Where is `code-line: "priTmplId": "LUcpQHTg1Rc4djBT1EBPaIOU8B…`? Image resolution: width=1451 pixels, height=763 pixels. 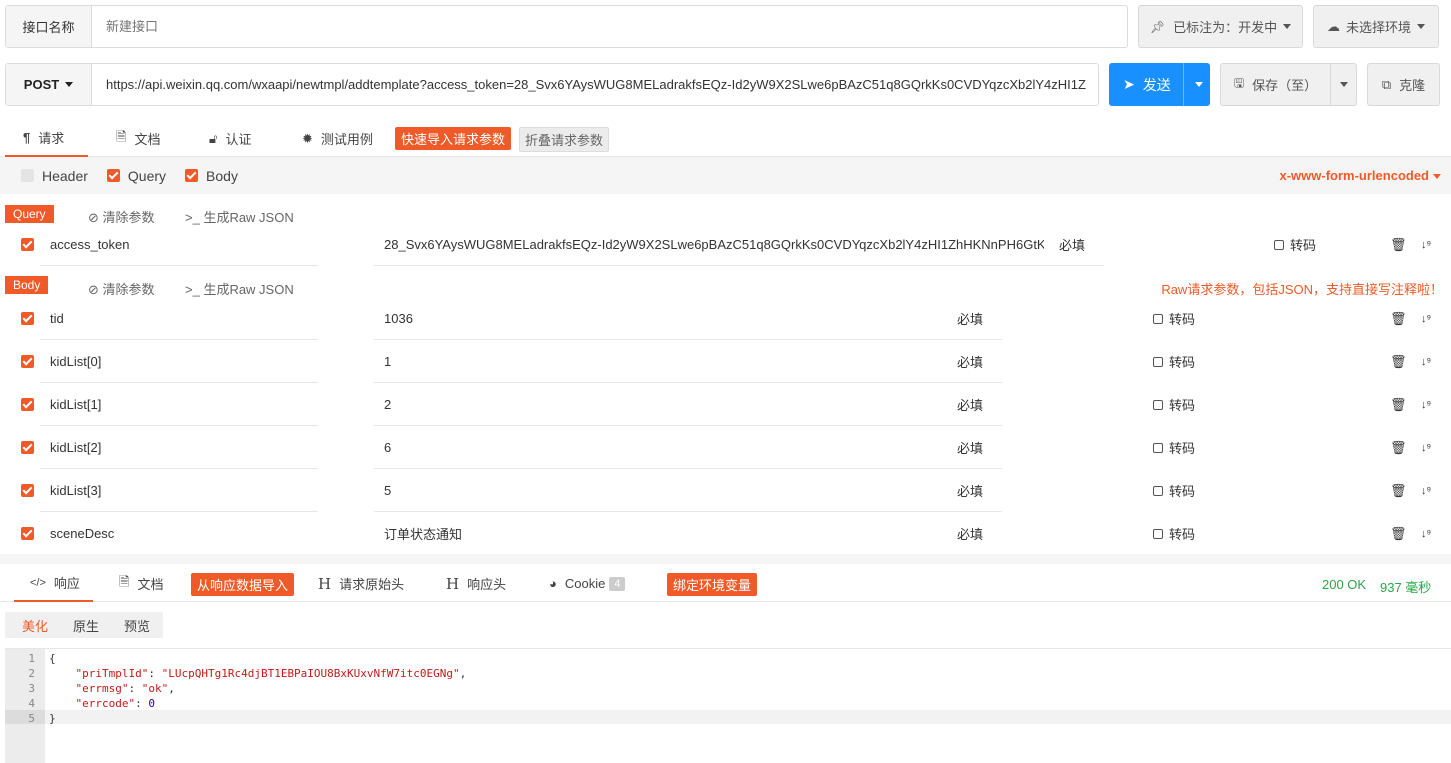
code-line: "priTmplId": "LUcpQHTg1Rc4djBT1EBPaIOU8B… is located at coordinates (271, 673).